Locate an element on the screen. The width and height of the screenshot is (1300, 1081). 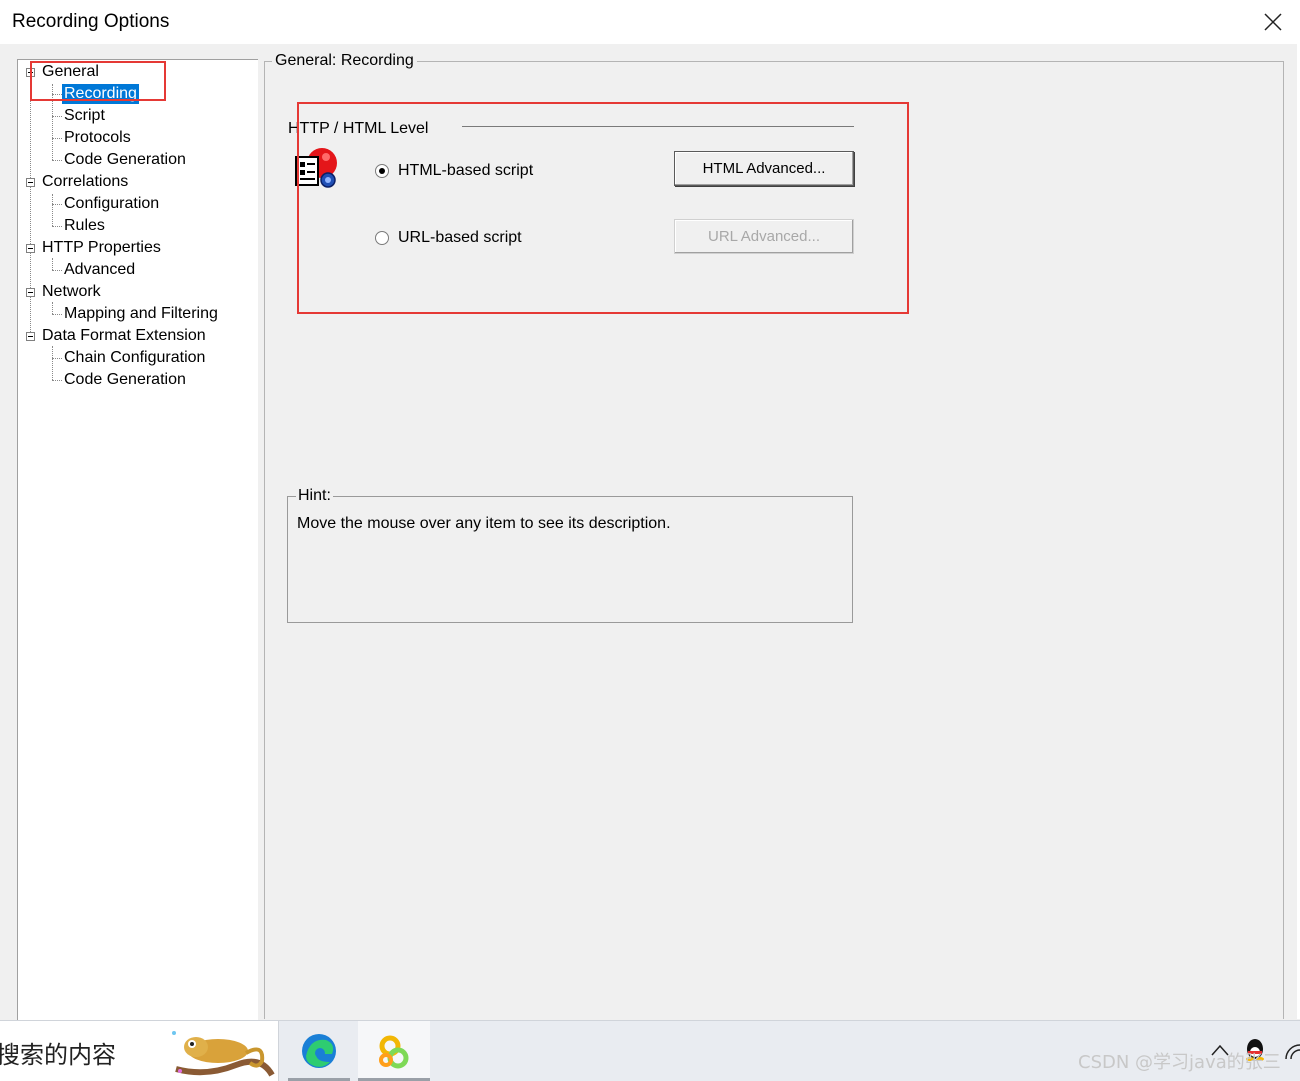
window-title: Recording Options is located at coordinates (91, 21).